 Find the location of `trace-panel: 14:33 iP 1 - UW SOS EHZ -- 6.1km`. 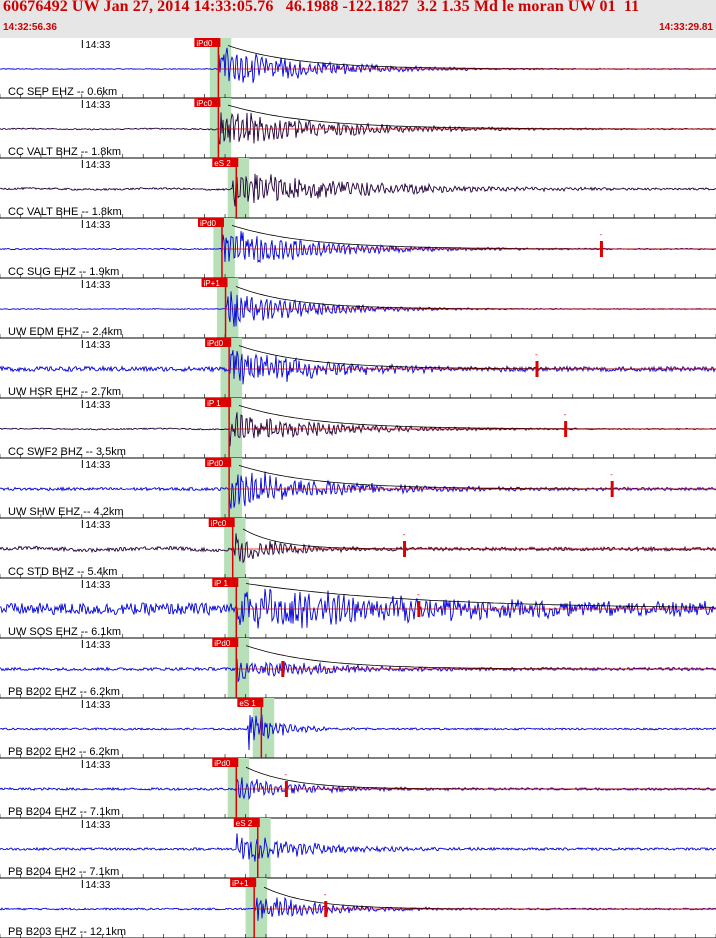

trace-panel: 14:33 iP 1 - UW SOS EHZ -- 6.1km is located at coordinates (358, 608).